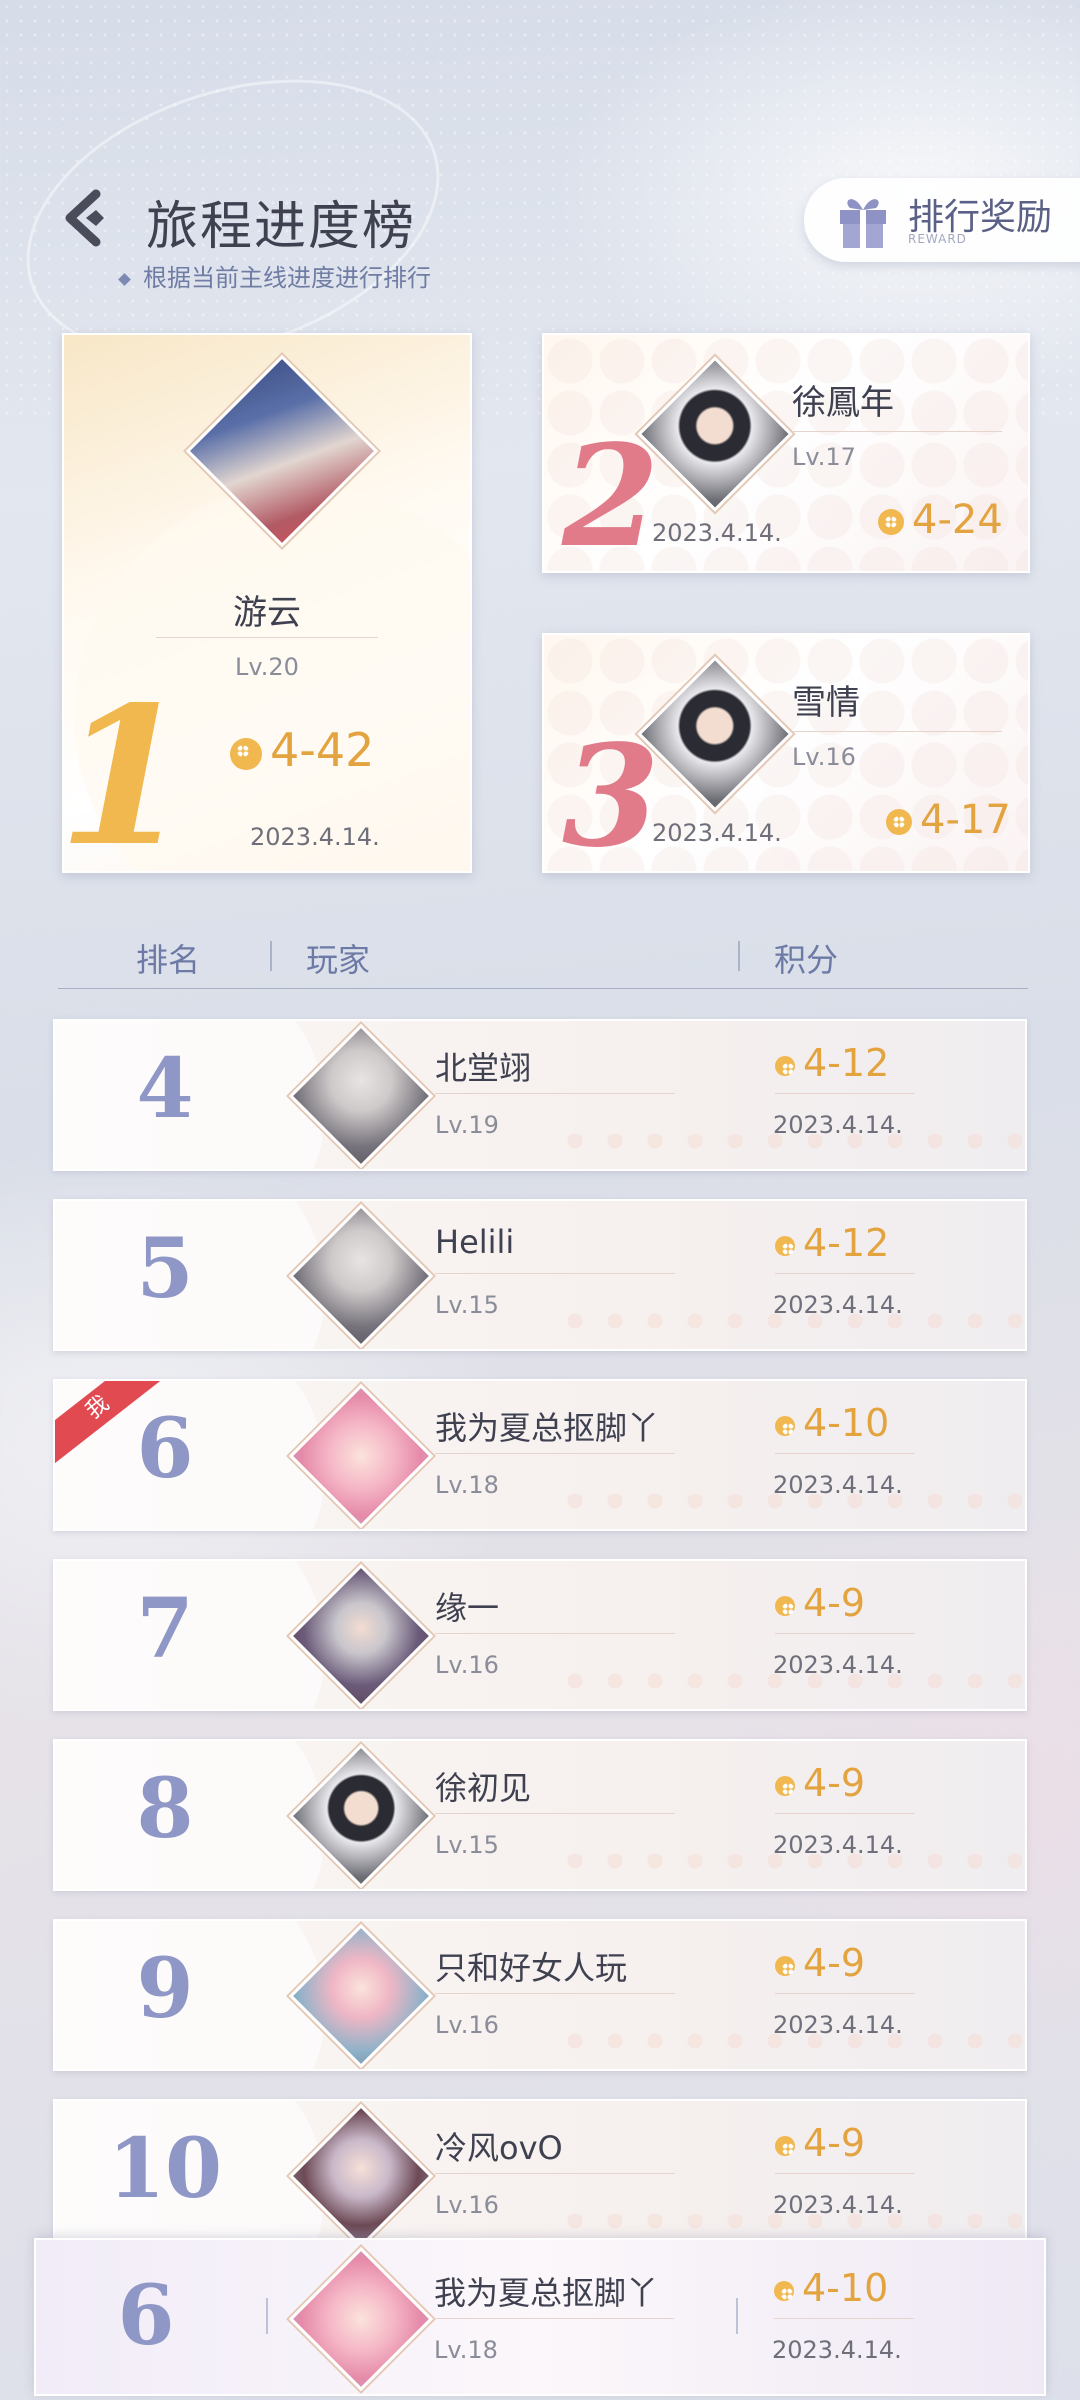  Describe the element at coordinates (540, 1095) in the screenshot. I see `ranking-row: 4 北堂翊 Lv.19 4-12 2023.4.14.` at that location.